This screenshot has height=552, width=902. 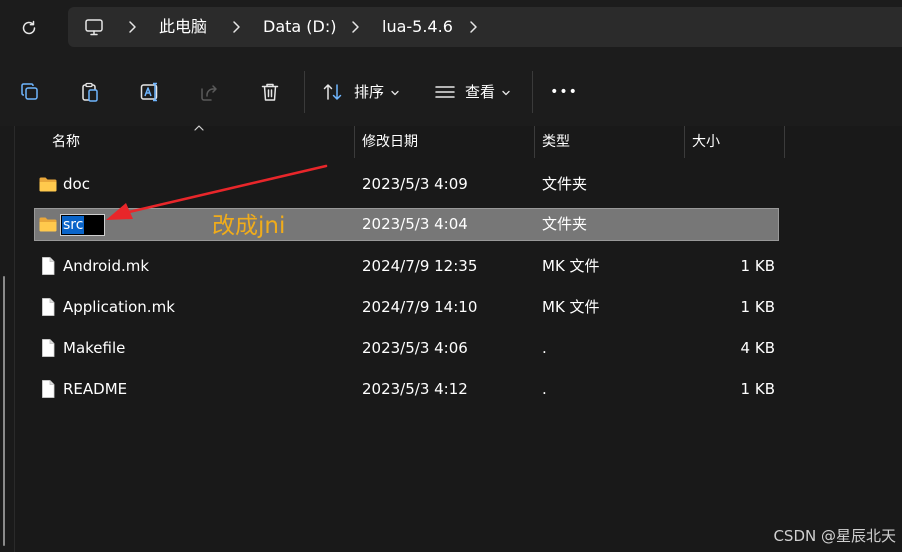 I want to click on more-icon: •••, so click(x=564, y=92).